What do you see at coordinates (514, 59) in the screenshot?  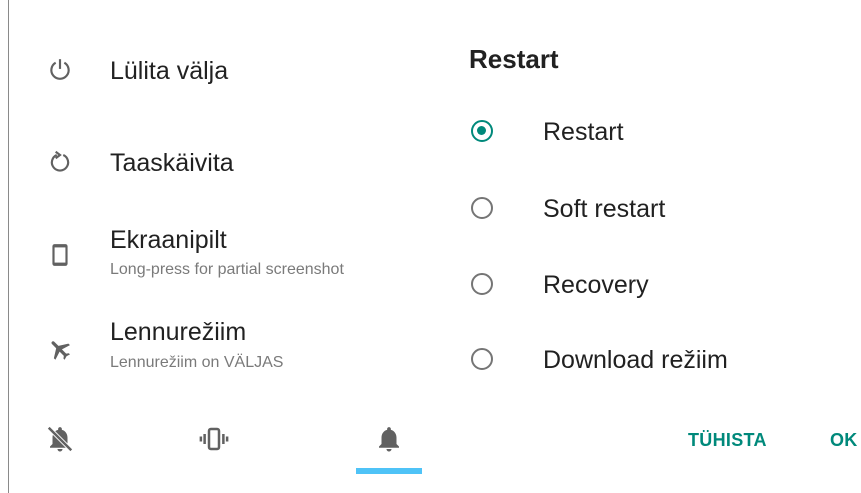 I see `dialog-title: Restart` at bounding box center [514, 59].